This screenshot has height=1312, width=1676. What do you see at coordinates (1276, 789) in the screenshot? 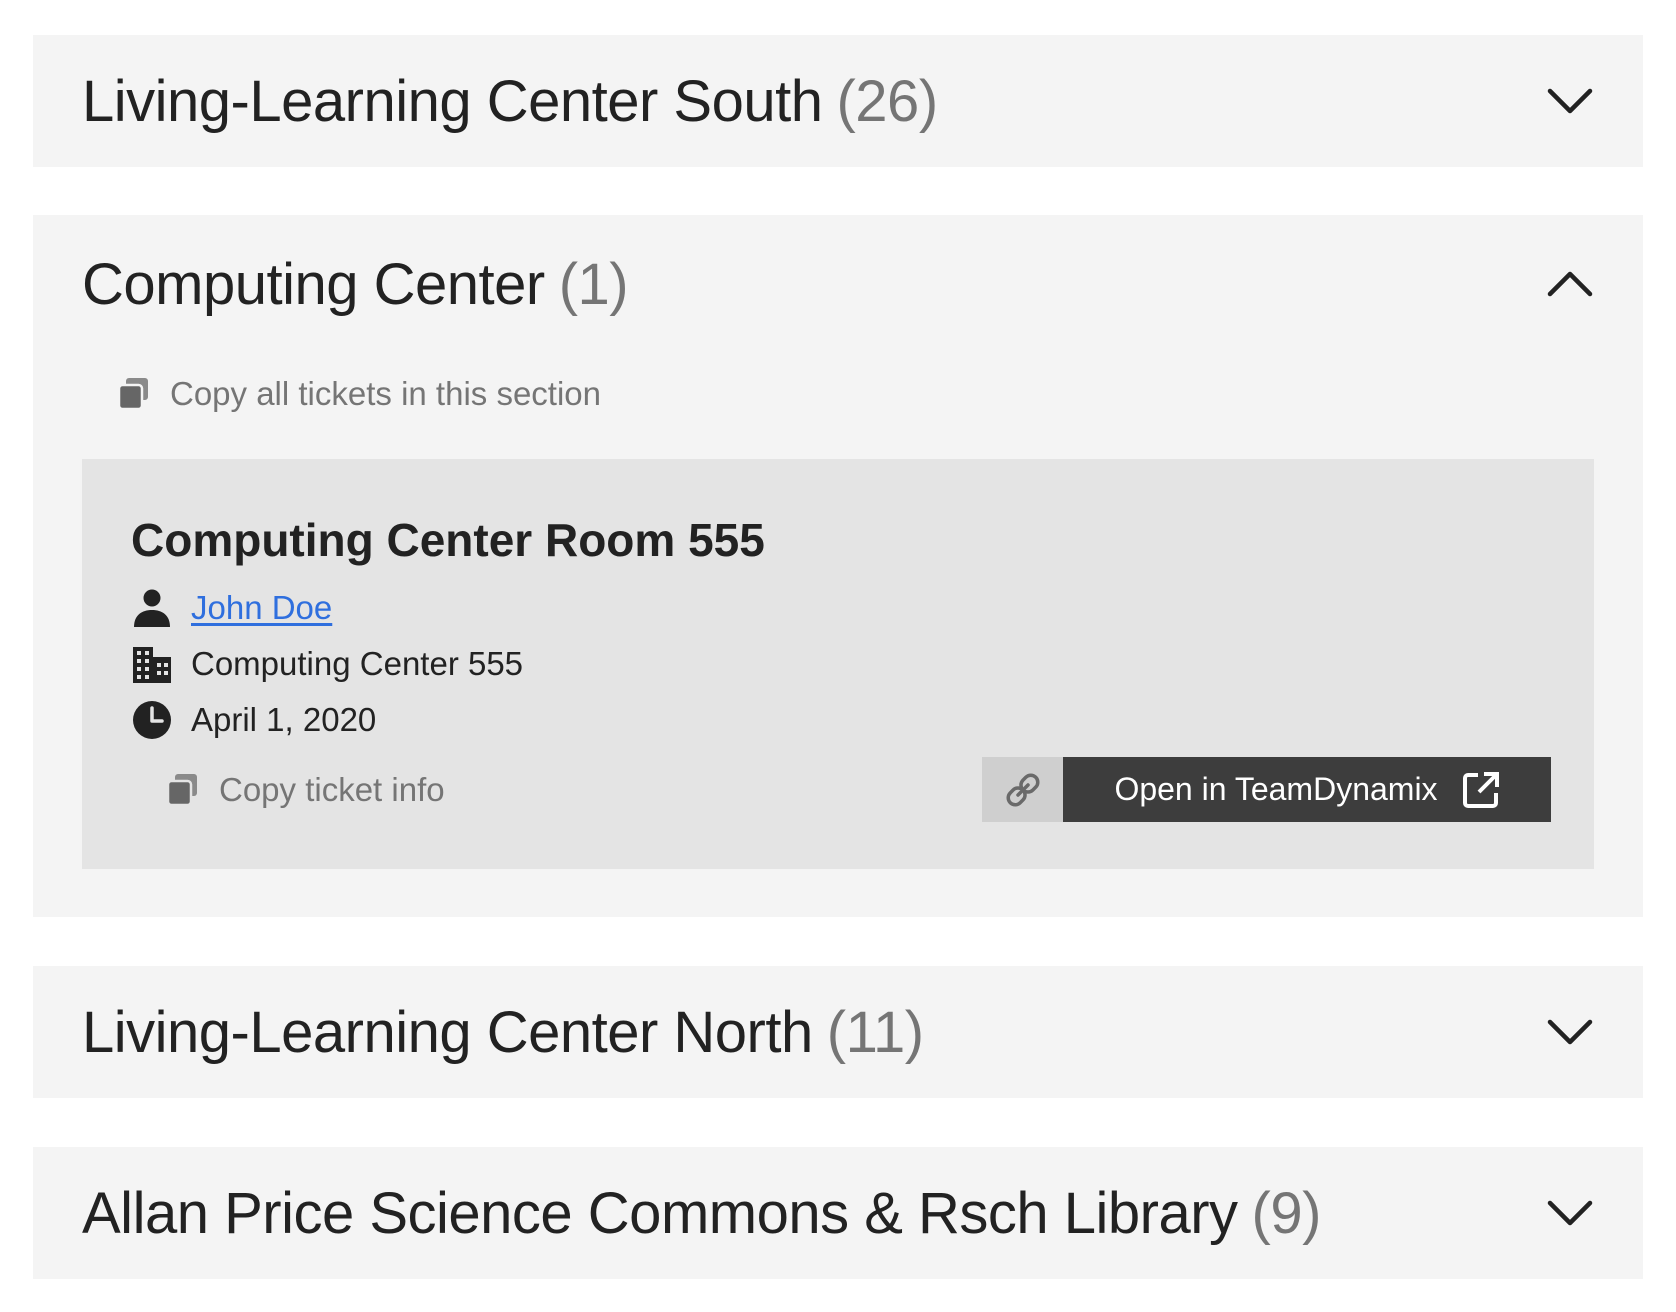
I see `open-label: Open in TeamDynamix` at bounding box center [1276, 789].